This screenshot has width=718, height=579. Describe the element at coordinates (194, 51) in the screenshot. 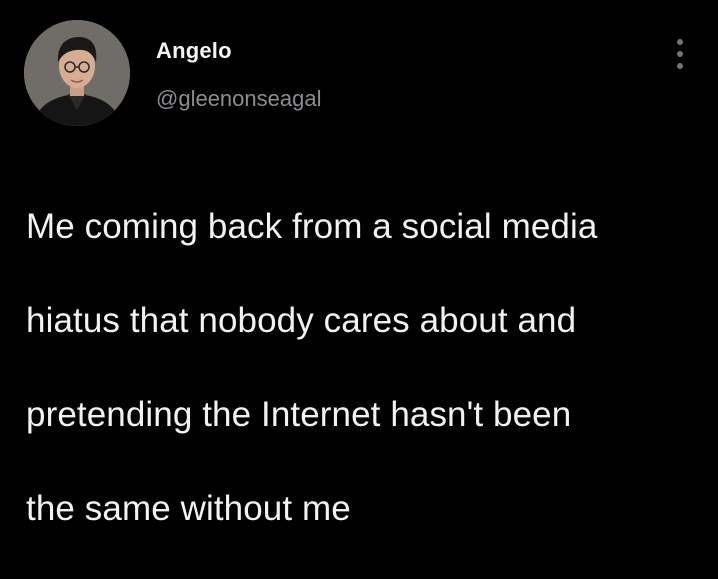

I see `author-name: Angelo` at that location.